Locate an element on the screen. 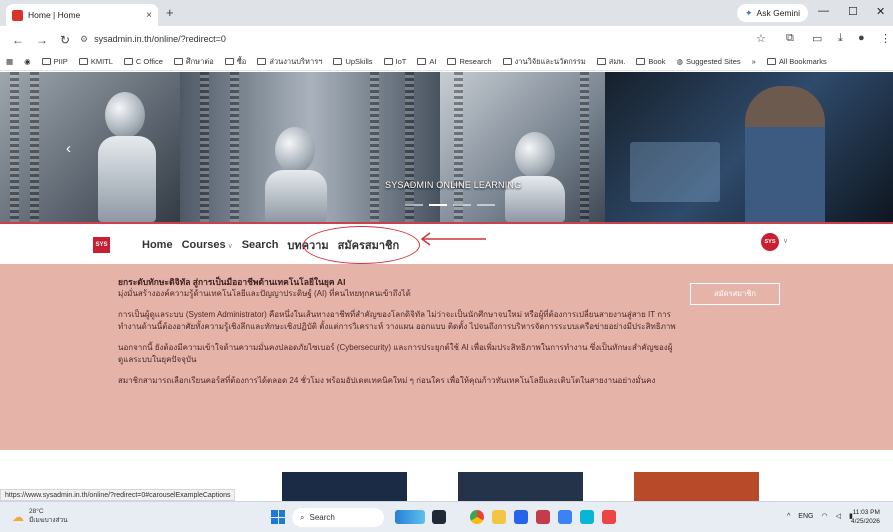  register-button: สมัครสมาชิก is located at coordinates (735, 294).